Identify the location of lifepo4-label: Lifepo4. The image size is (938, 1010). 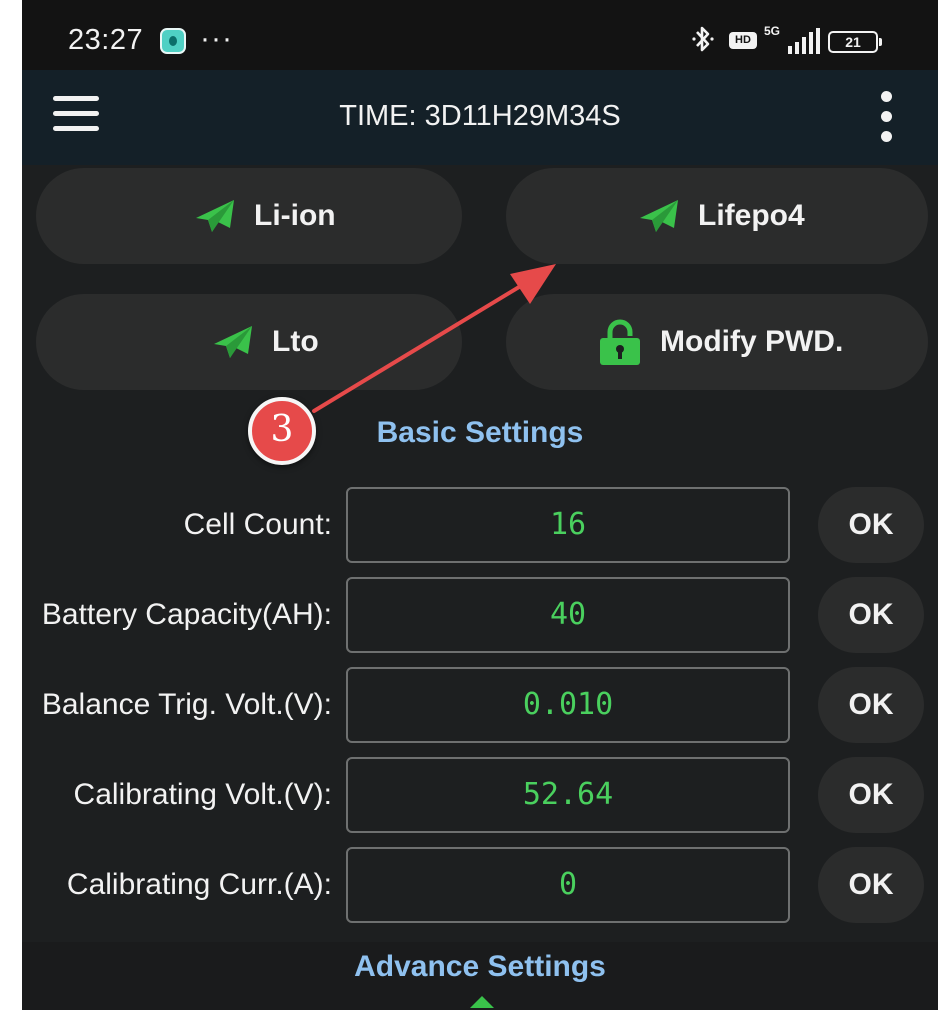
(751, 215).